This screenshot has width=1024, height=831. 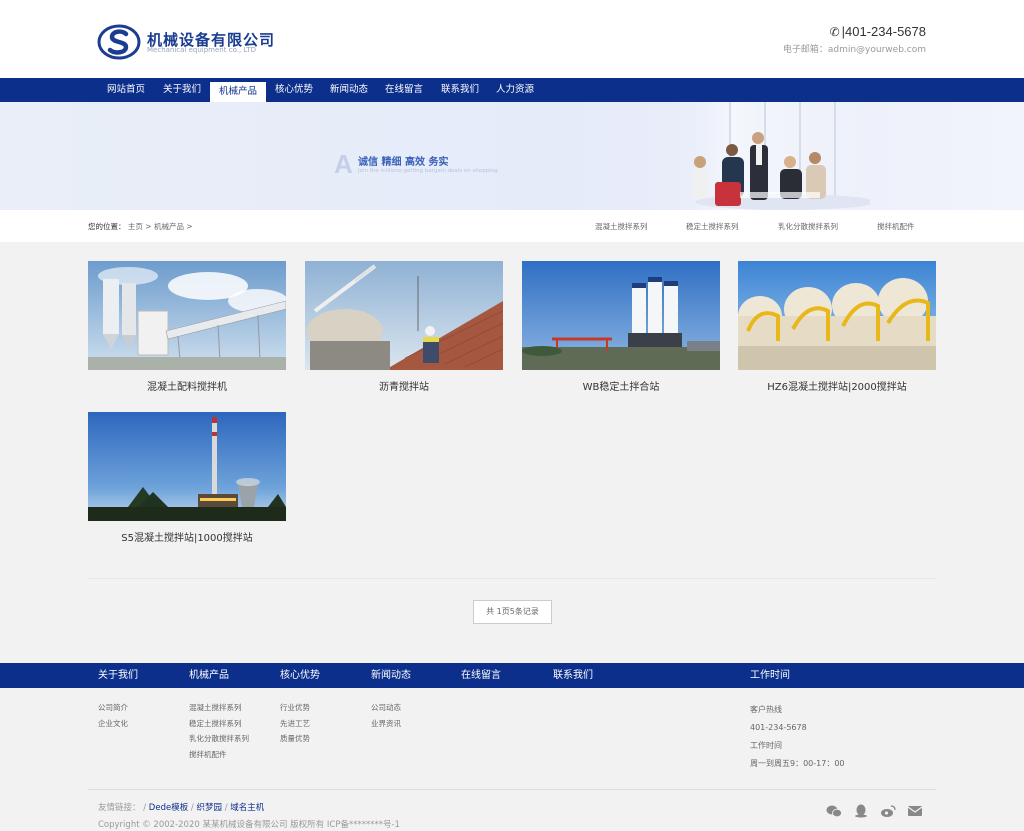 What do you see at coordinates (168, 808) in the screenshot?
I see `friend-link-dede: Dede模板` at bounding box center [168, 808].